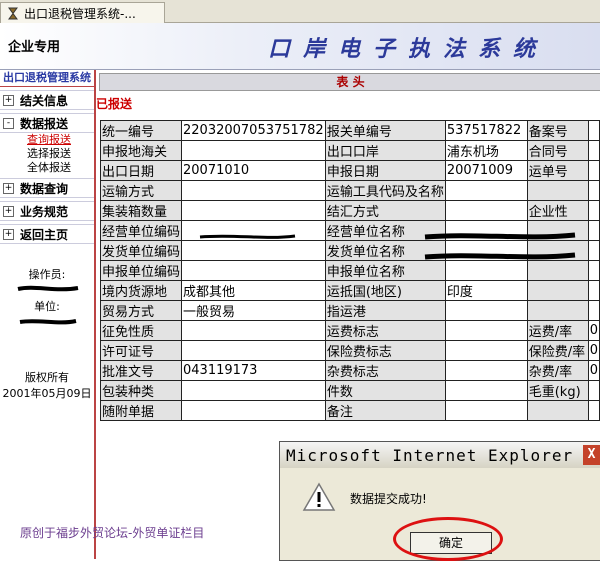 The image size is (600, 561). Describe the element at coordinates (253, 310) in the screenshot. I see `field-value: 一般贸易` at that location.